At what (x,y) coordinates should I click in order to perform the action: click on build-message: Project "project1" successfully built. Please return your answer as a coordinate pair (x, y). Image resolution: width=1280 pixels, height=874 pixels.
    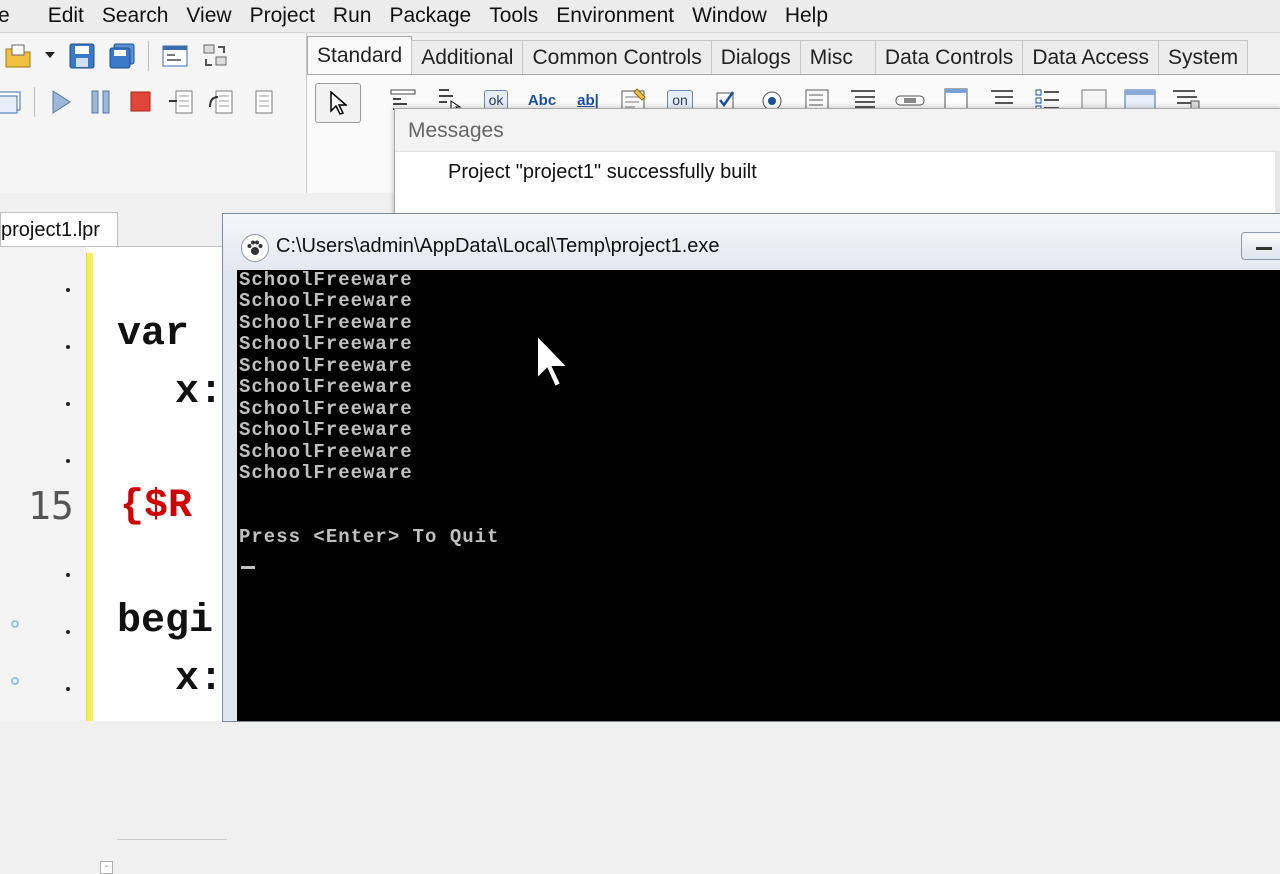
    Looking at the image, I should click on (602, 172).